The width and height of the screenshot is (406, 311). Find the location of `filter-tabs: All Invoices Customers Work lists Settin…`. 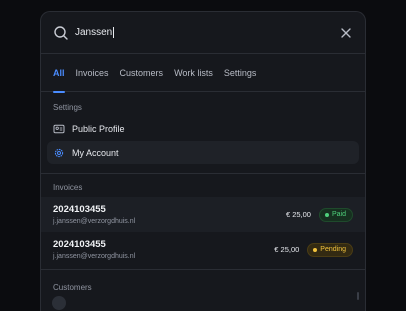

filter-tabs: All Invoices Customers Work lists Settin… is located at coordinates (203, 73).